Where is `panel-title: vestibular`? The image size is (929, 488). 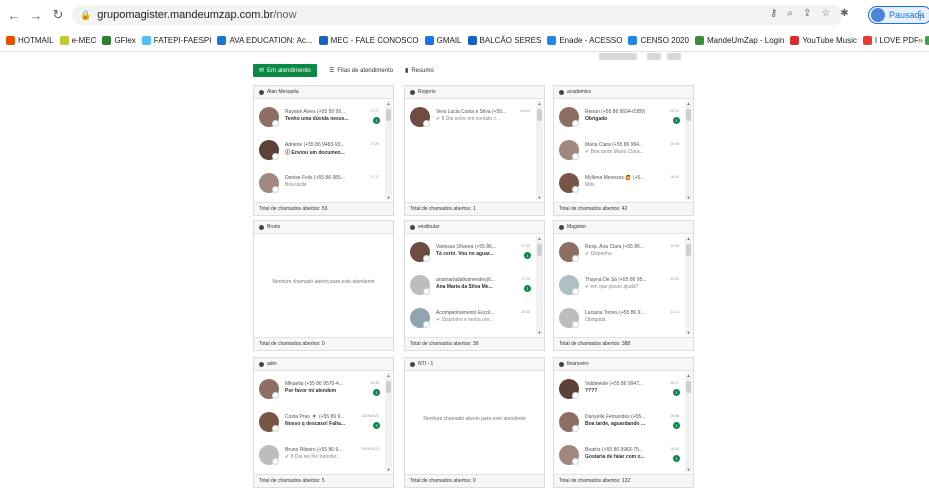 panel-title: vestibular is located at coordinates (474, 227).